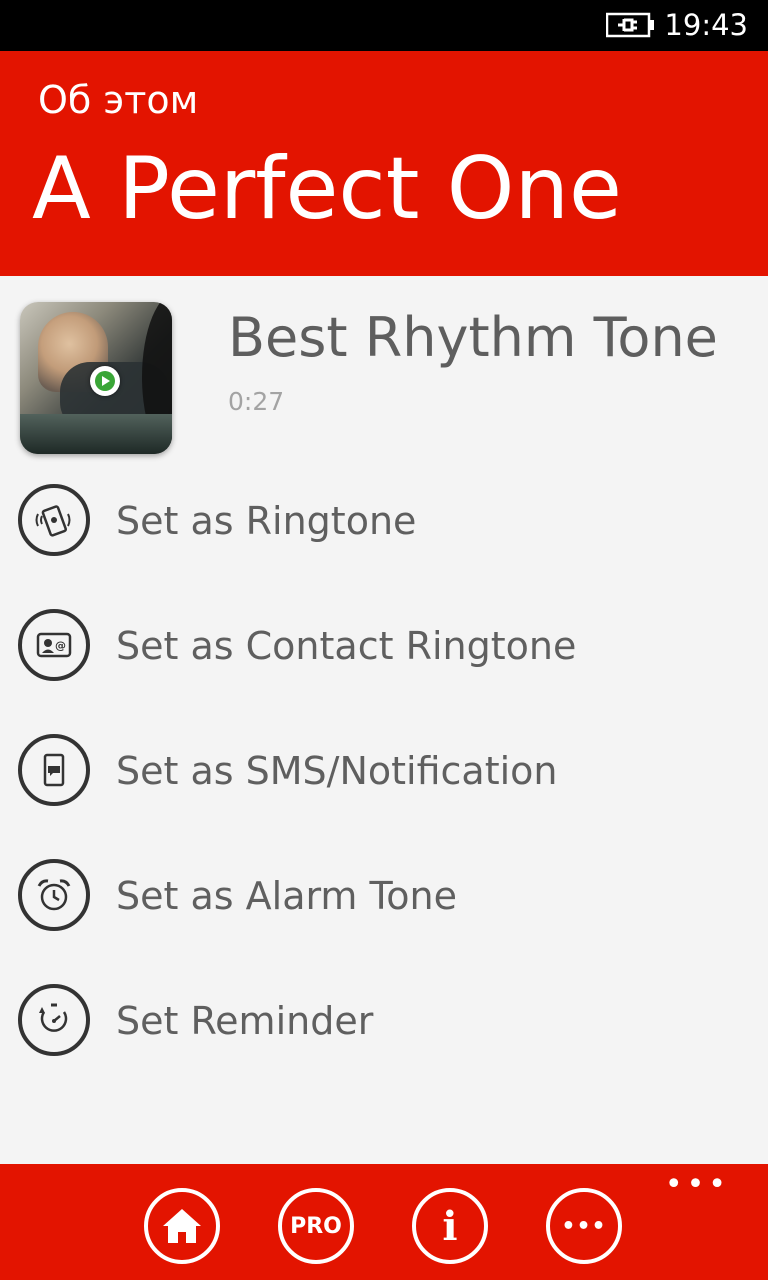  What do you see at coordinates (337, 771) in the screenshot?
I see `set-sms-notification-label: Set as SMS/Notification` at bounding box center [337, 771].